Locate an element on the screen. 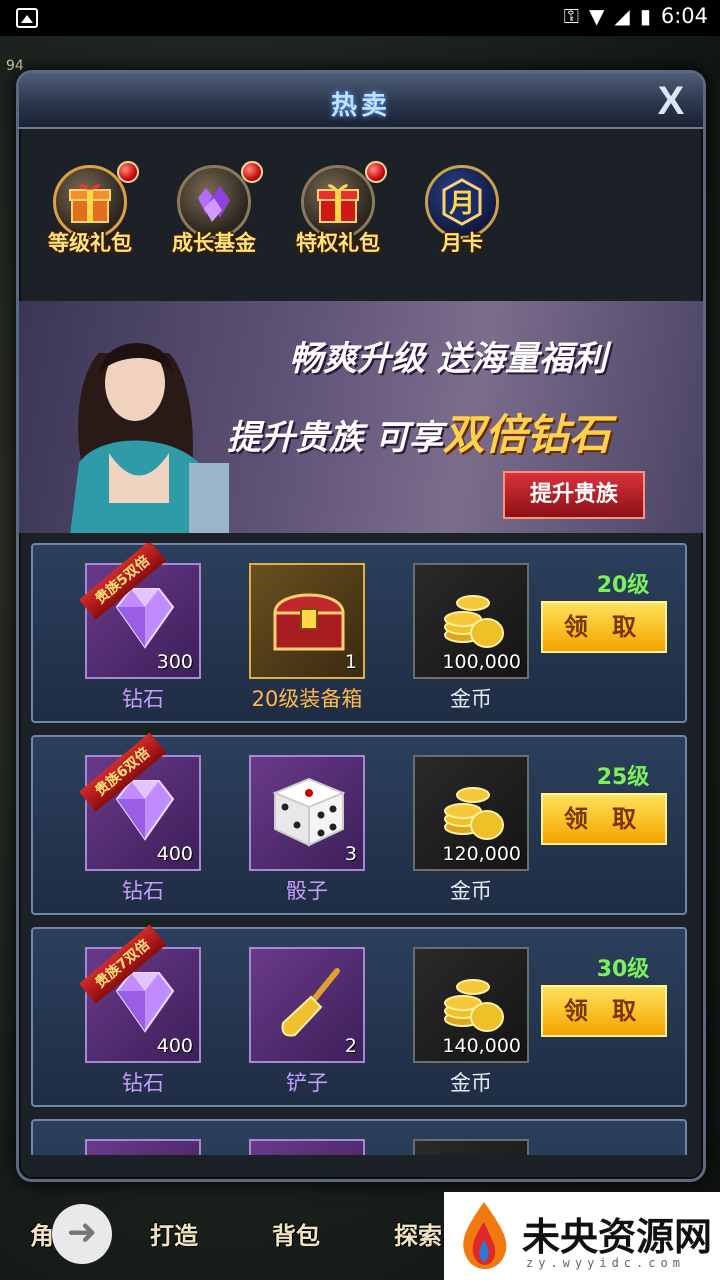 The width and height of the screenshot is (720, 1280). tab-label: 成长基金 is located at coordinates (214, 243).